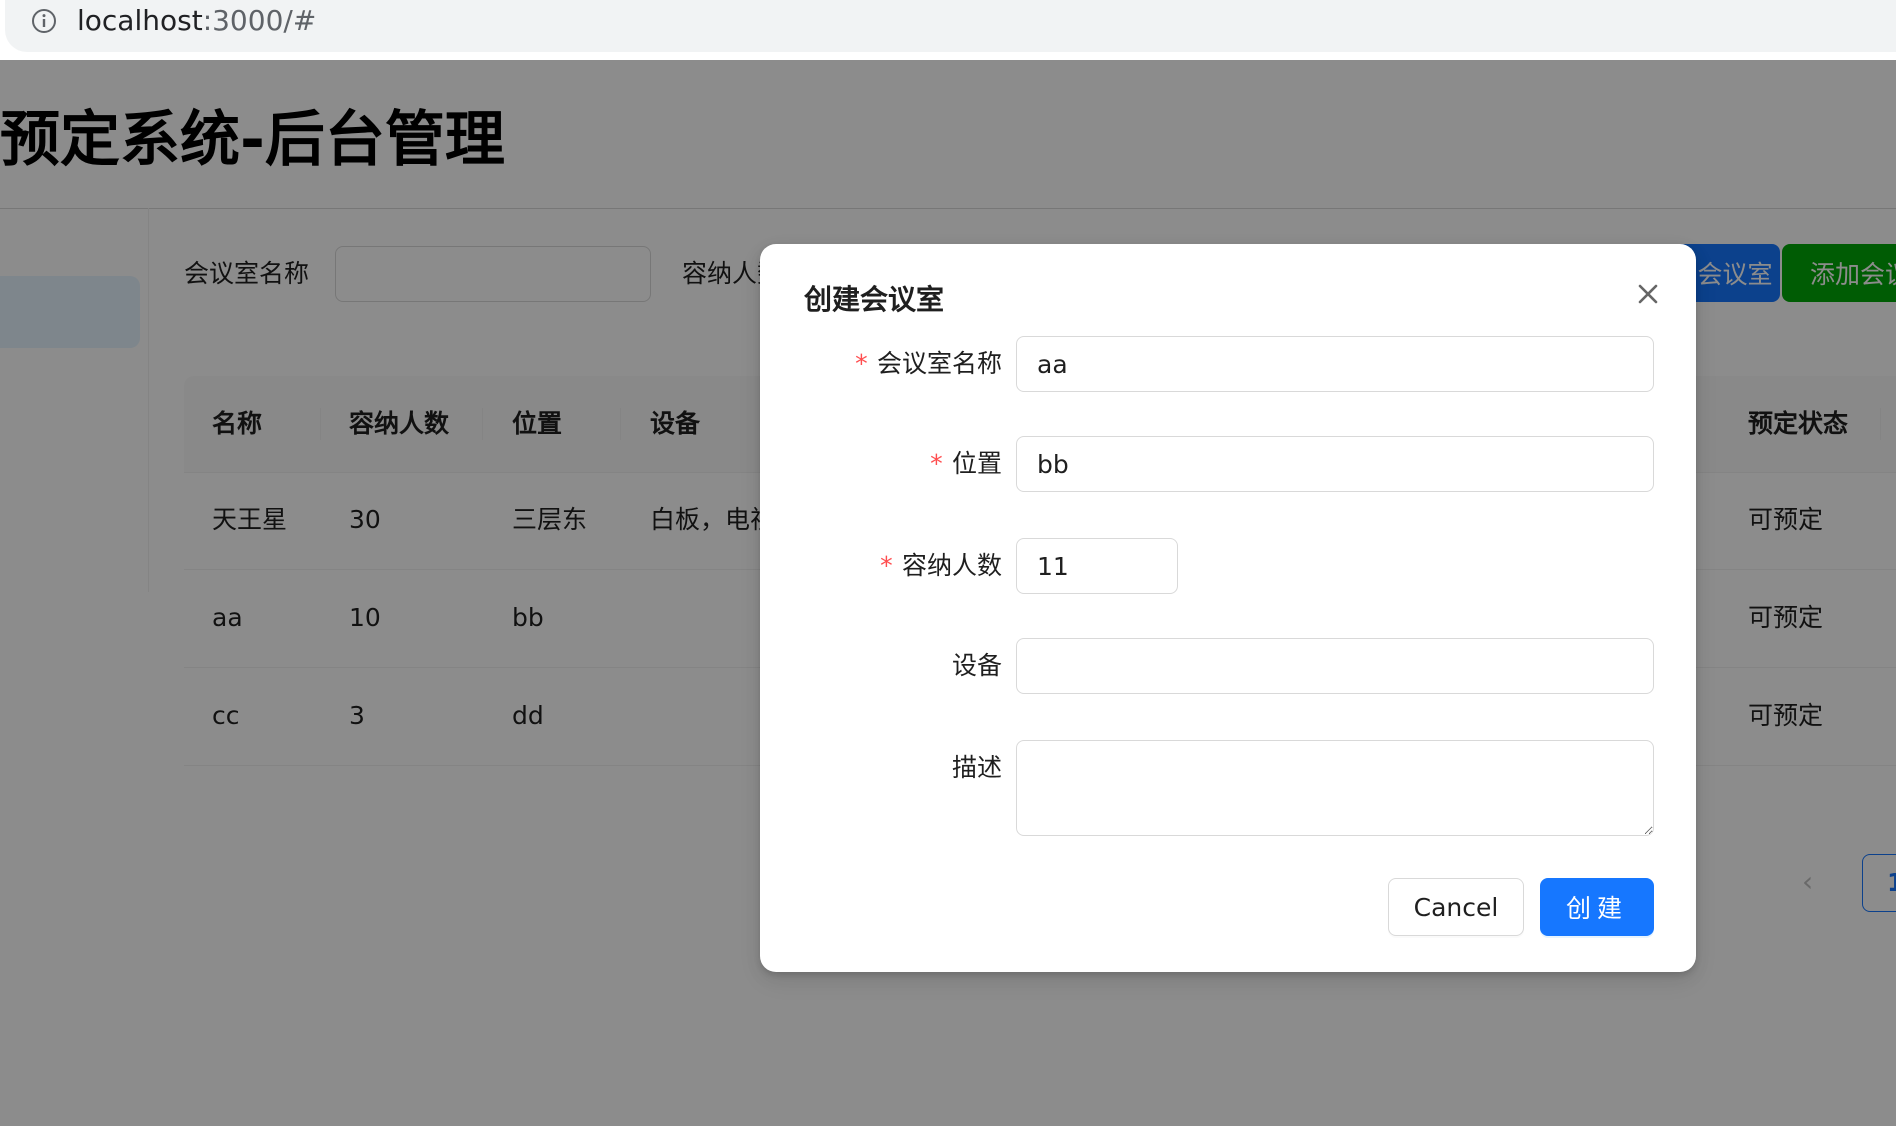 The height and width of the screenshot is (1126, 1896). Describe the element at coordinates (1335, 364) in the screenshot. I see `room-name-input` at that location.